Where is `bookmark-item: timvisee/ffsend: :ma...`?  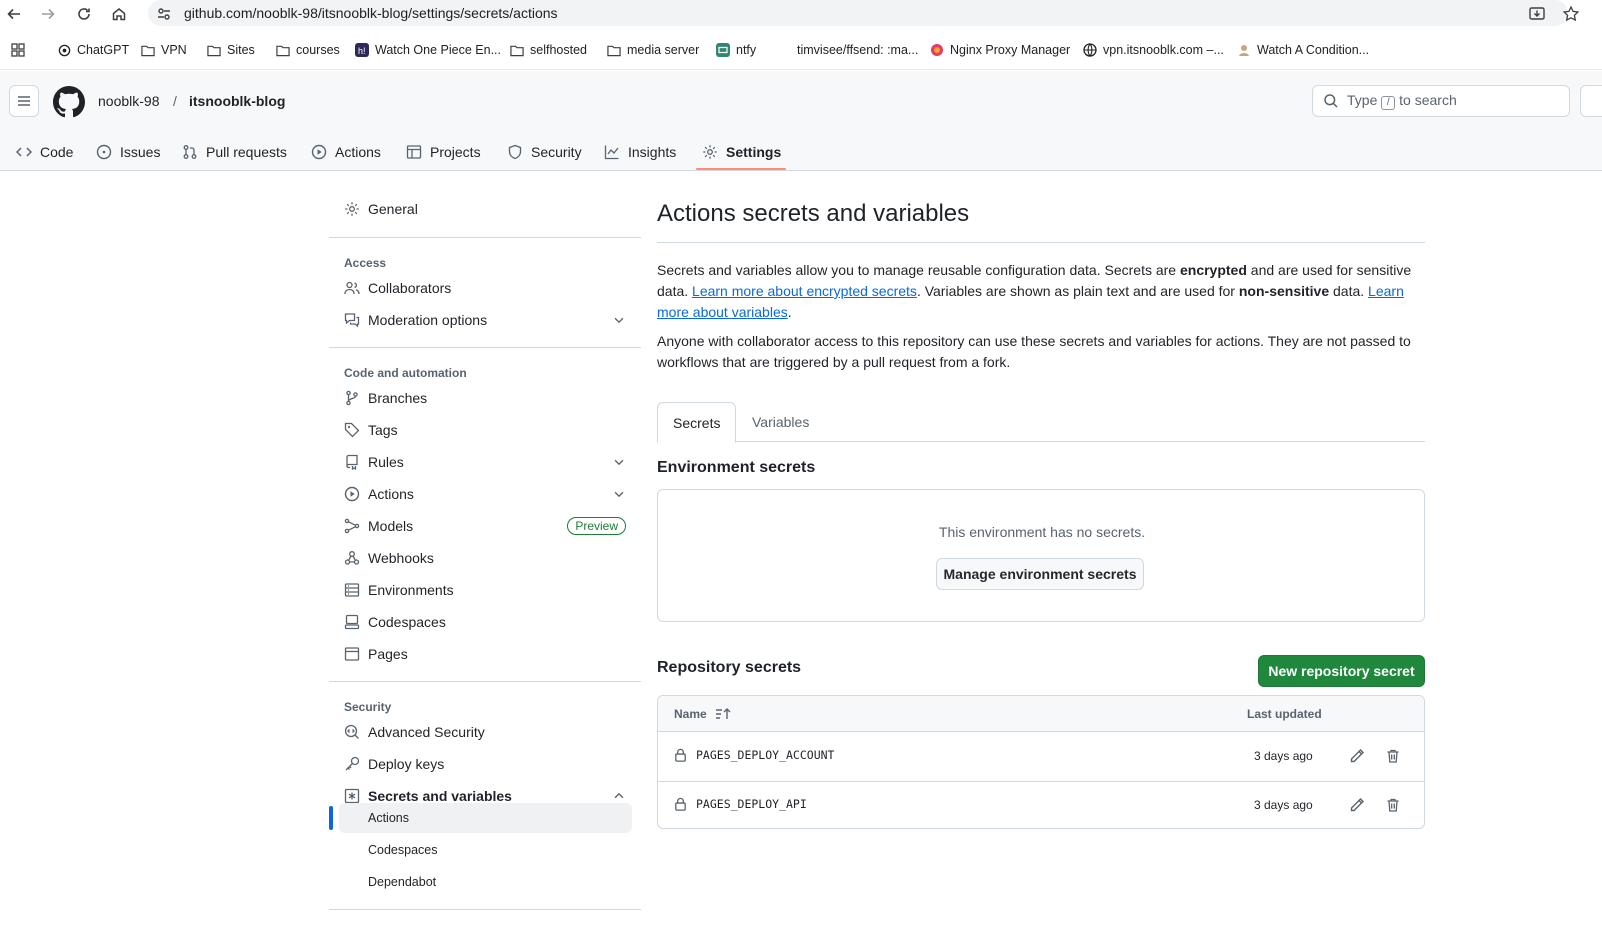
bookmark-item: timvisee/ffsend: :ma... is located at coordinates (847, 50).